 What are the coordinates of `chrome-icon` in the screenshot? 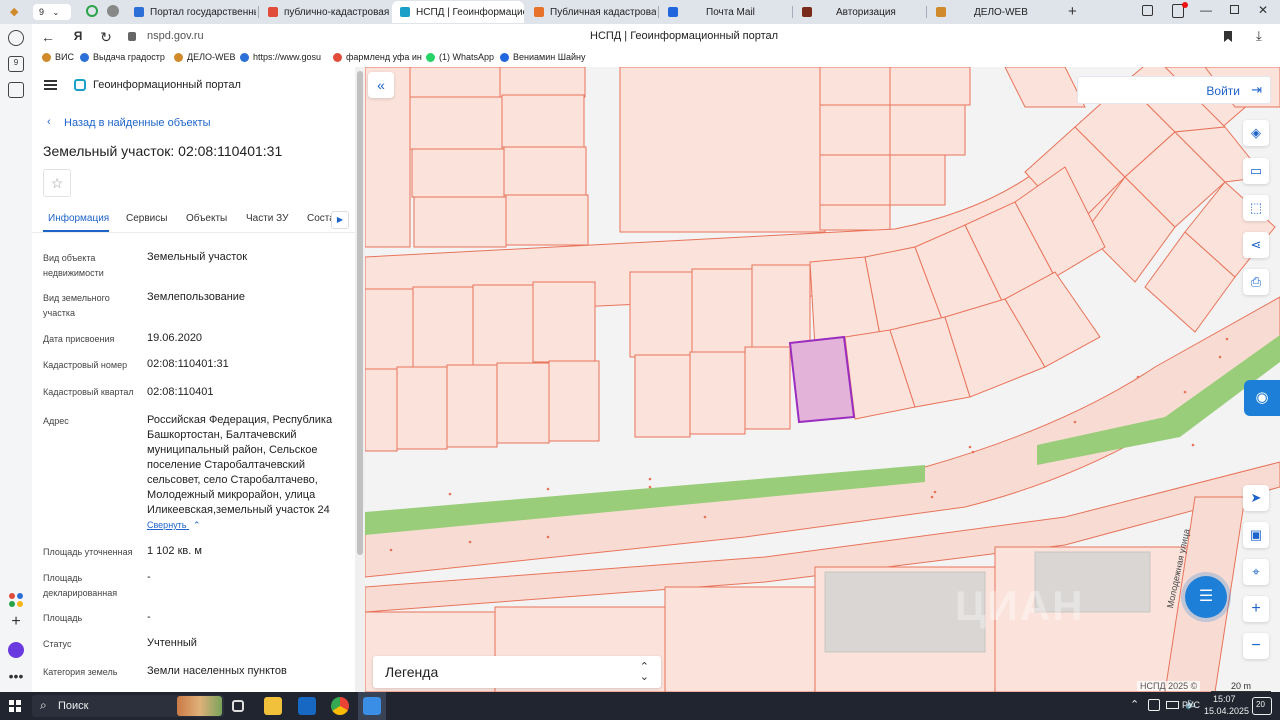 It's located at (340, 706).